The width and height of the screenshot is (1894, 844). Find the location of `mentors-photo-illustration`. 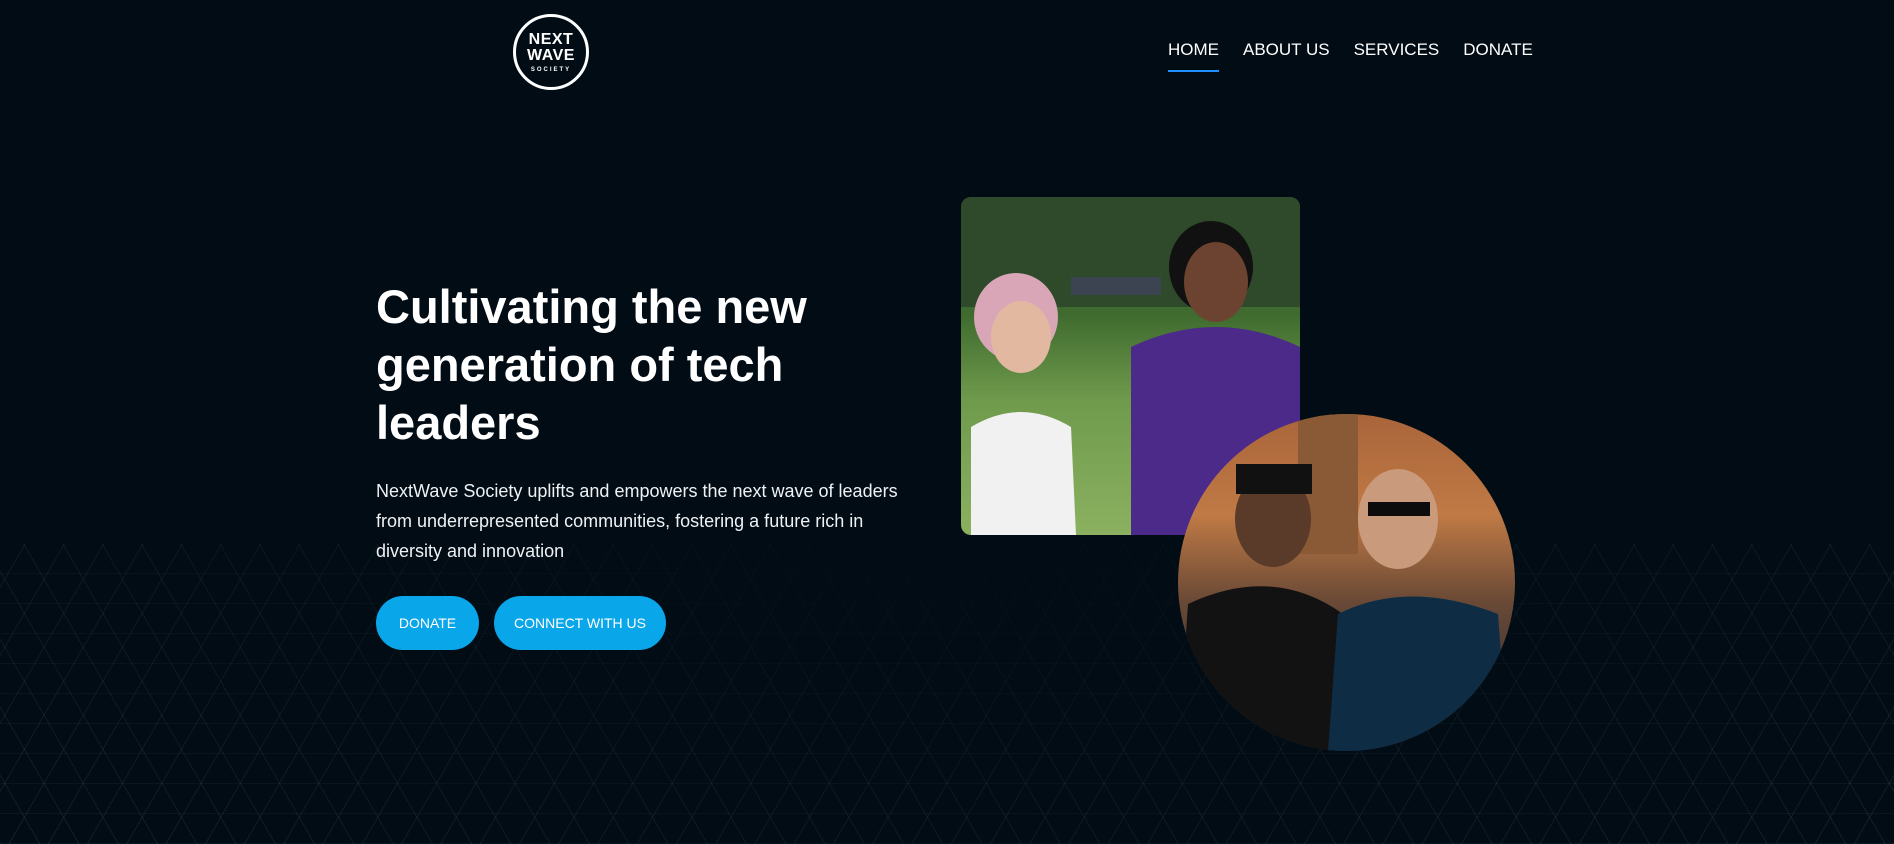

mentors-photo-illustration is located at coordinates (1343, 582).